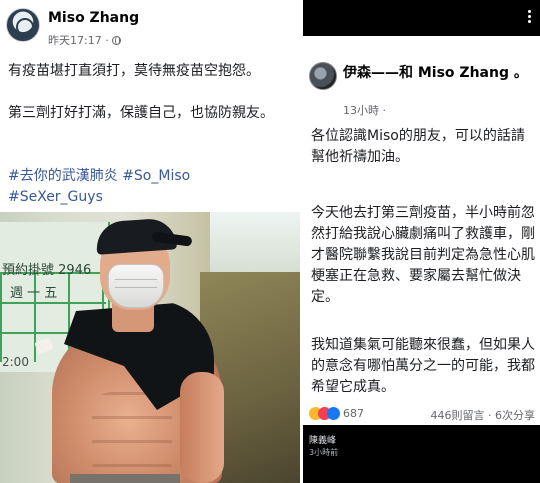 Image resolution: width=540 pixels, height=483 pixels. I want to click on hashtag-link: #去你的武漢肺炎, so click(63, 176).